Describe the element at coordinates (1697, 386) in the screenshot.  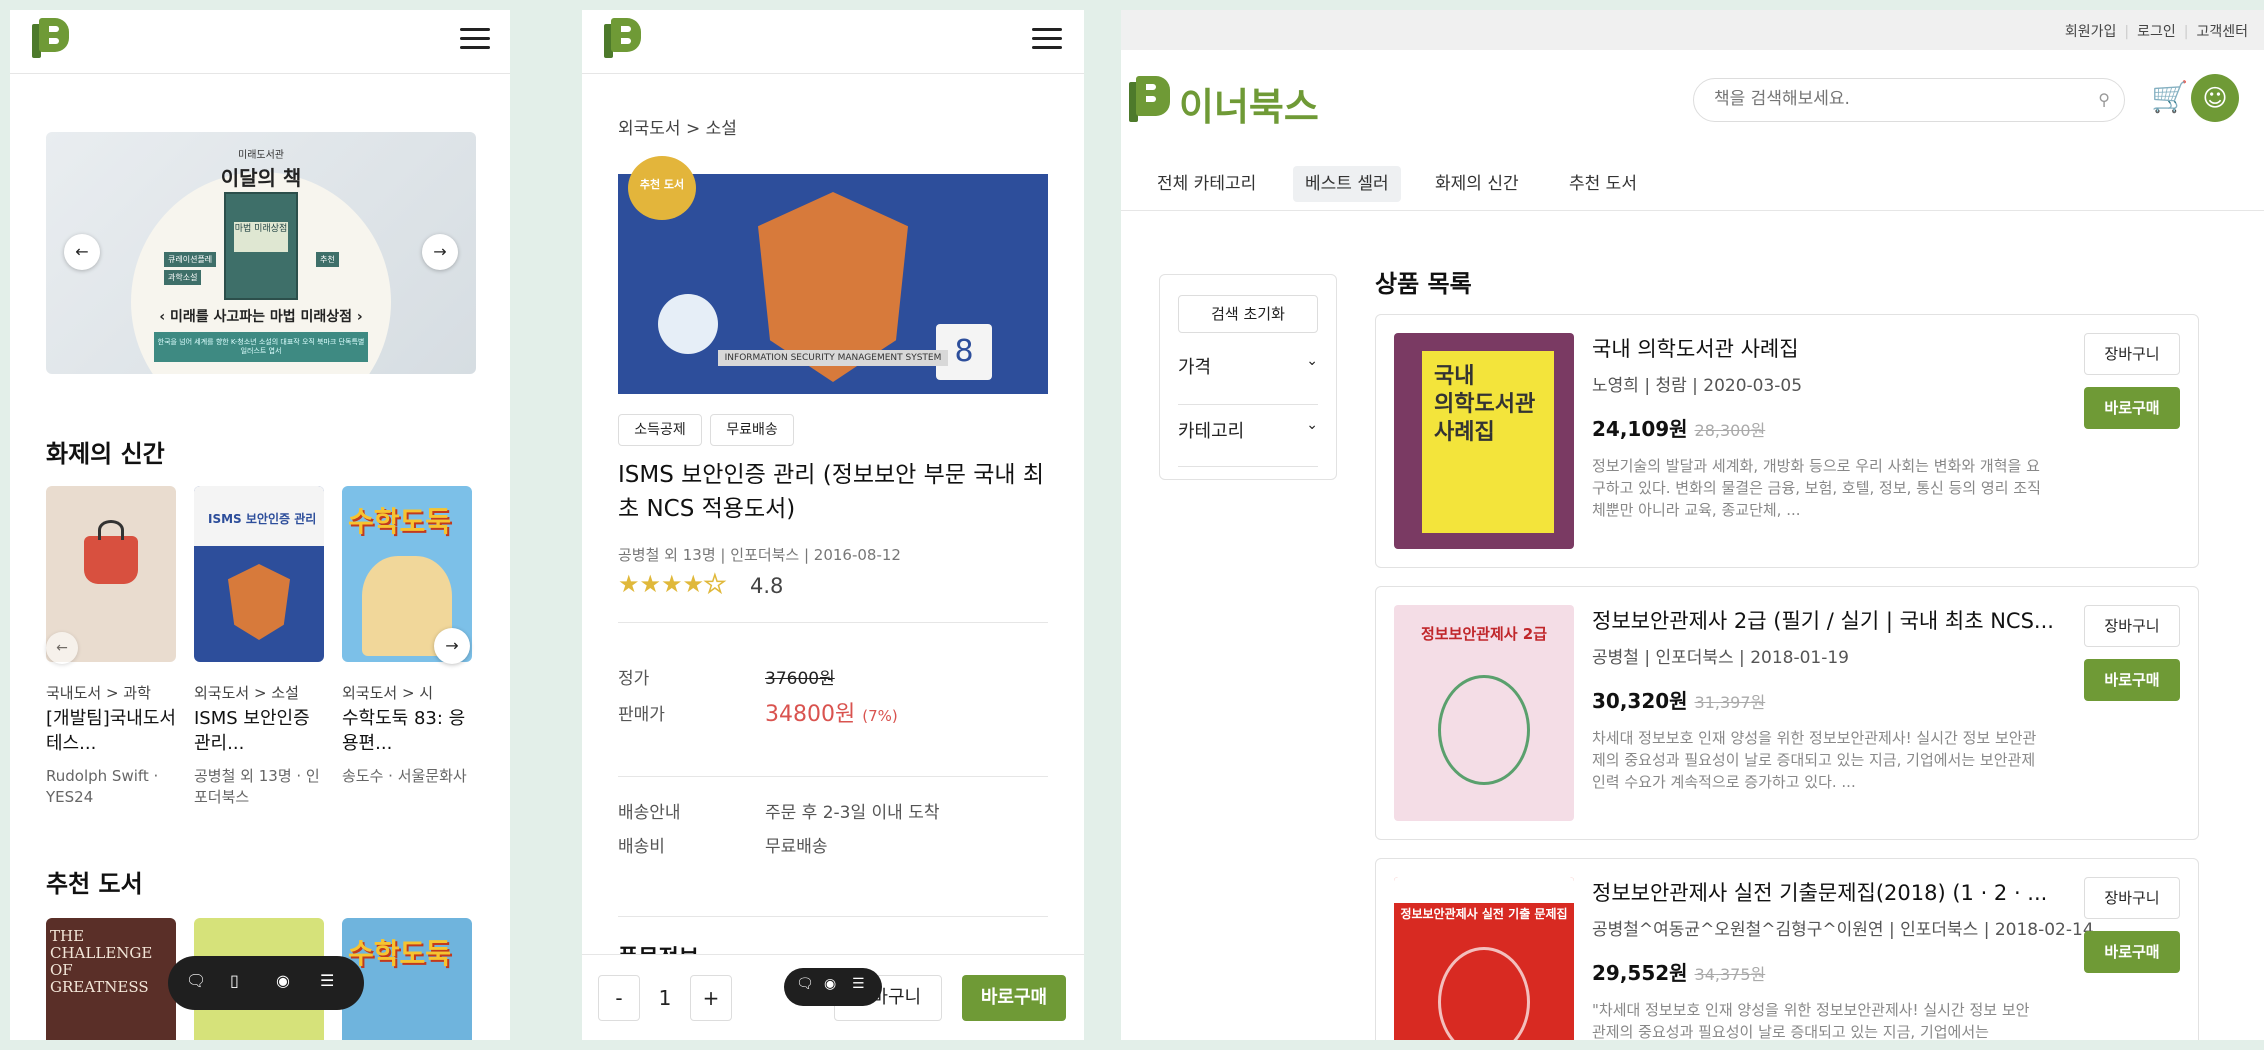
I see `product-meta: 노영희 | 청람 | 2020-03-05` at that location.